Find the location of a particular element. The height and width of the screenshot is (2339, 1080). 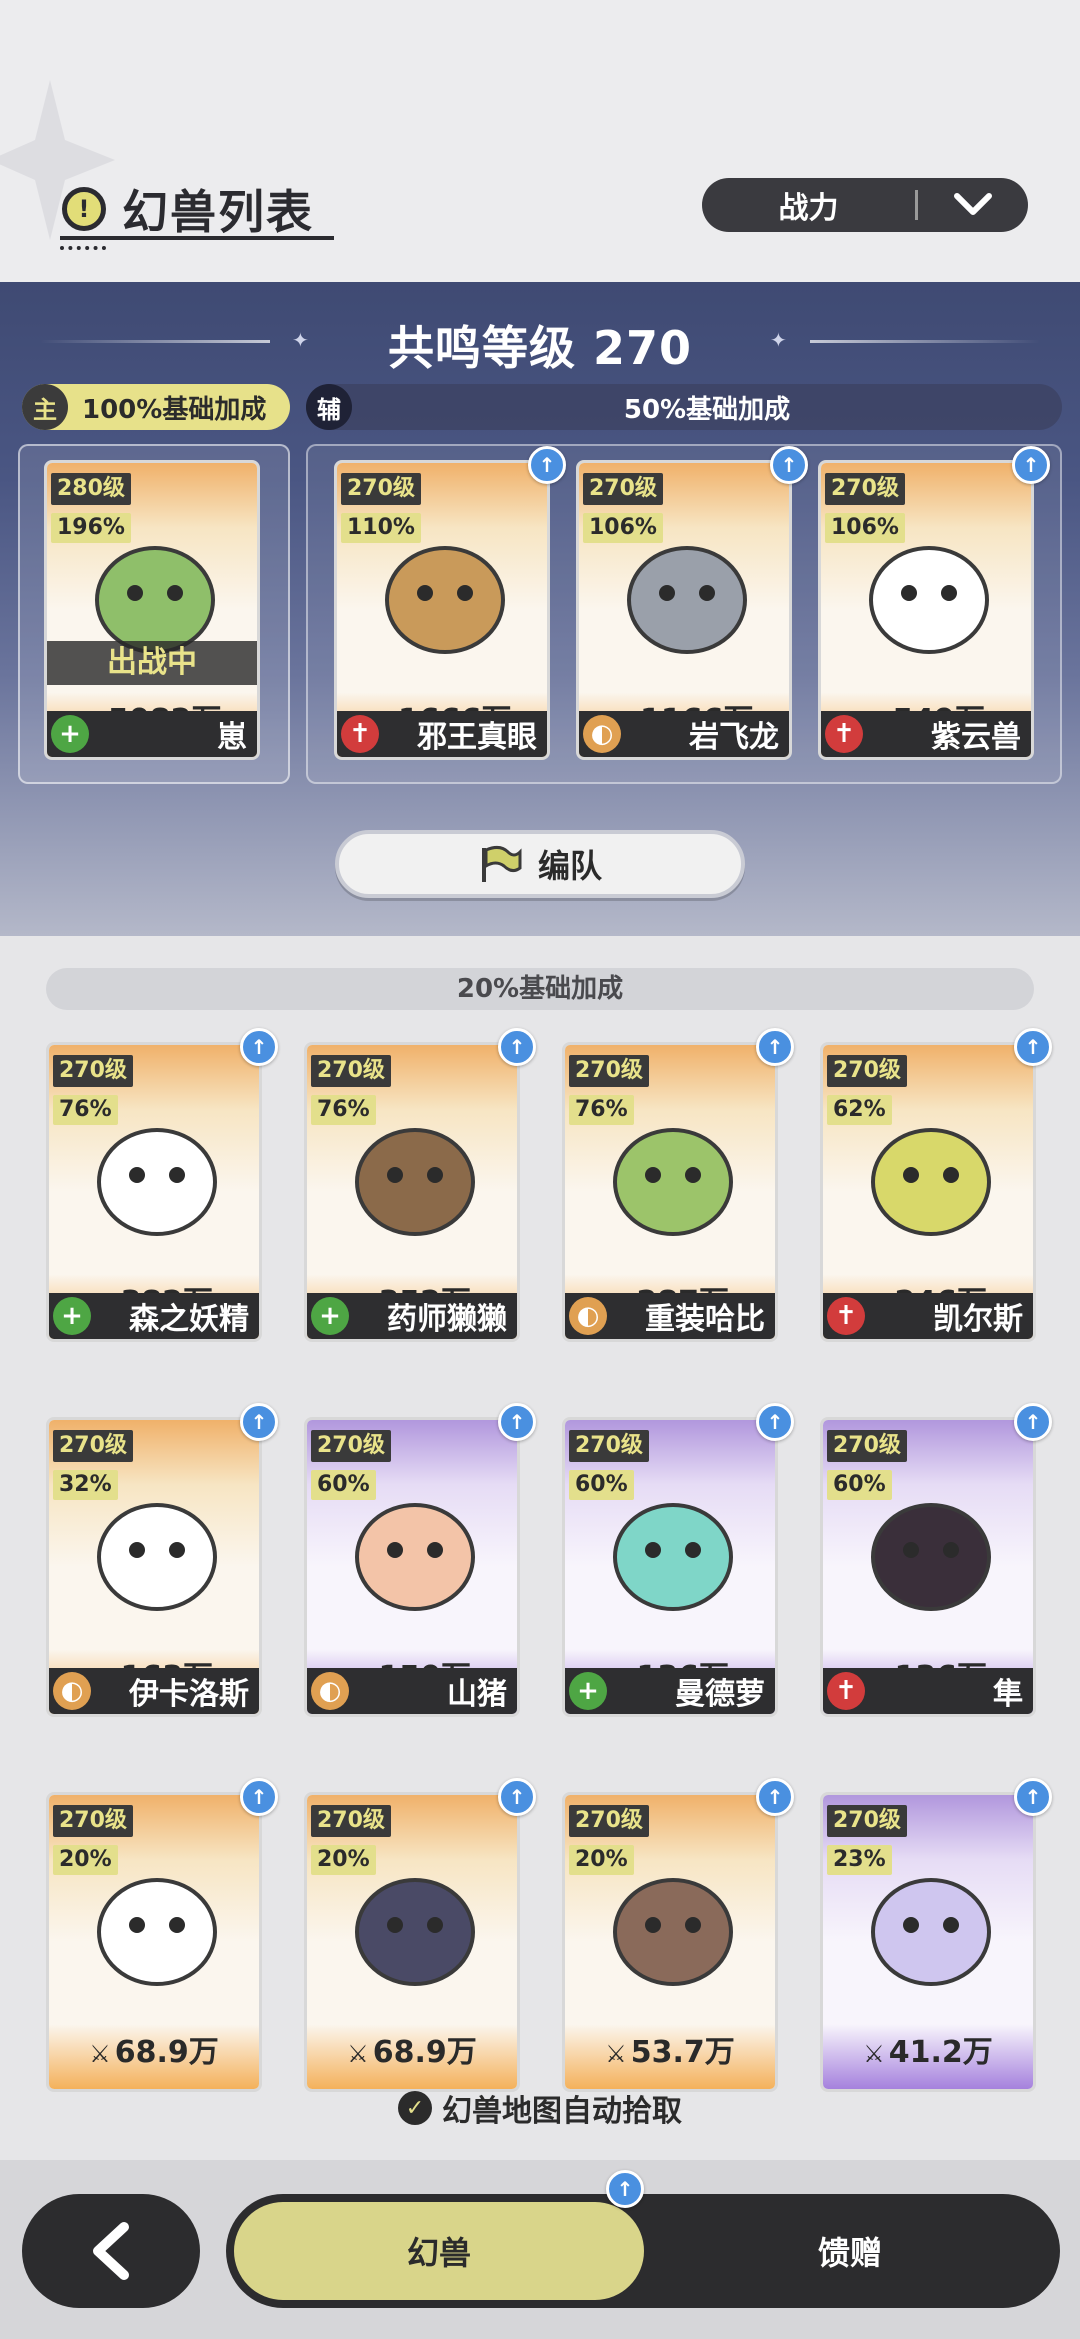

main-bonus-bar: 主 100%基础加成 is located at coordinates (156, 407).